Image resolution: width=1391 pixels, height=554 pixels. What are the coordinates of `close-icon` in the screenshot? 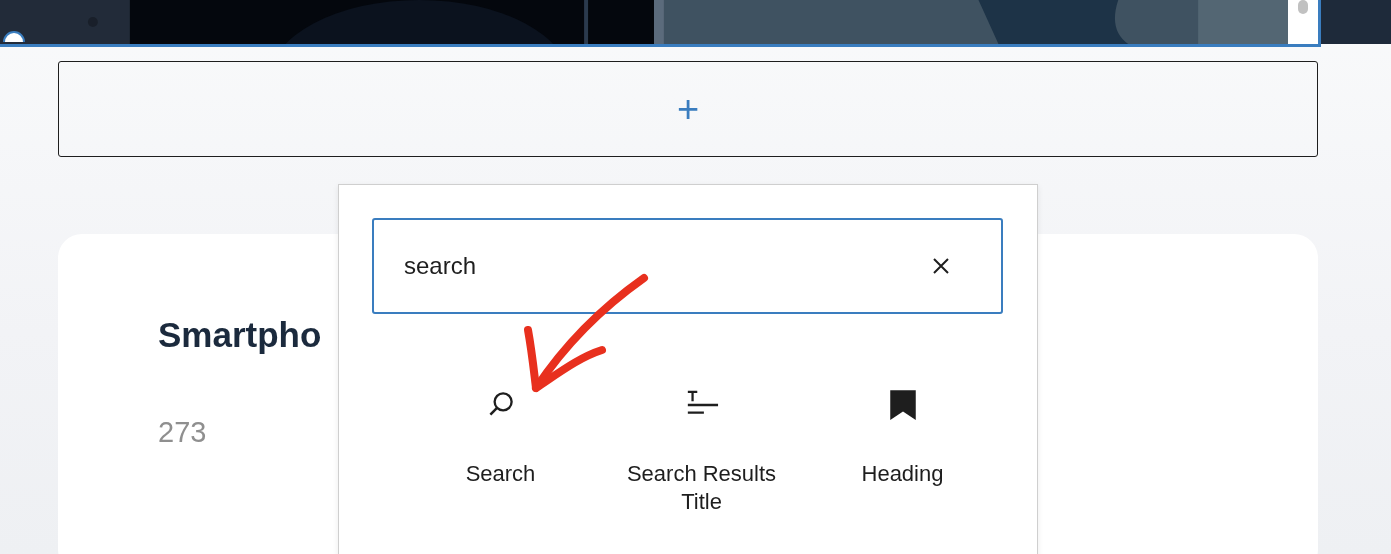 It's located at (941, 266).